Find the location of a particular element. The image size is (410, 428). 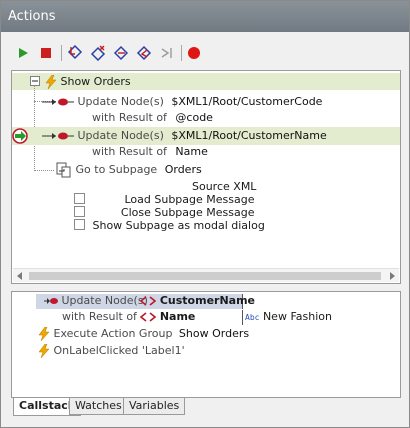

column-divider is located at coordinates (242, 317).